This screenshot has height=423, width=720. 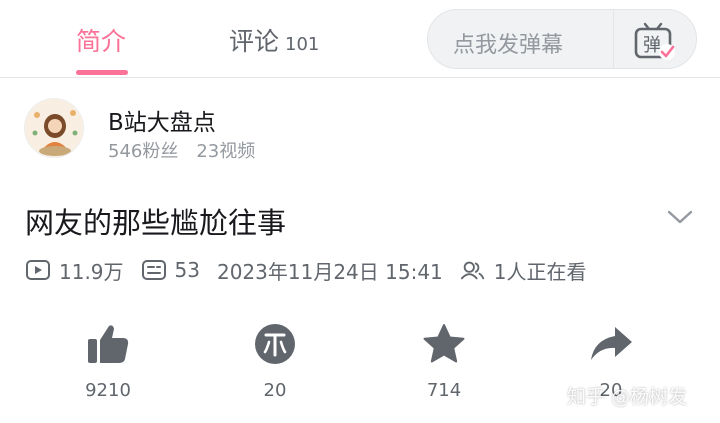 I want to click on danmaku-count-icon, so click(x=154, y=270).